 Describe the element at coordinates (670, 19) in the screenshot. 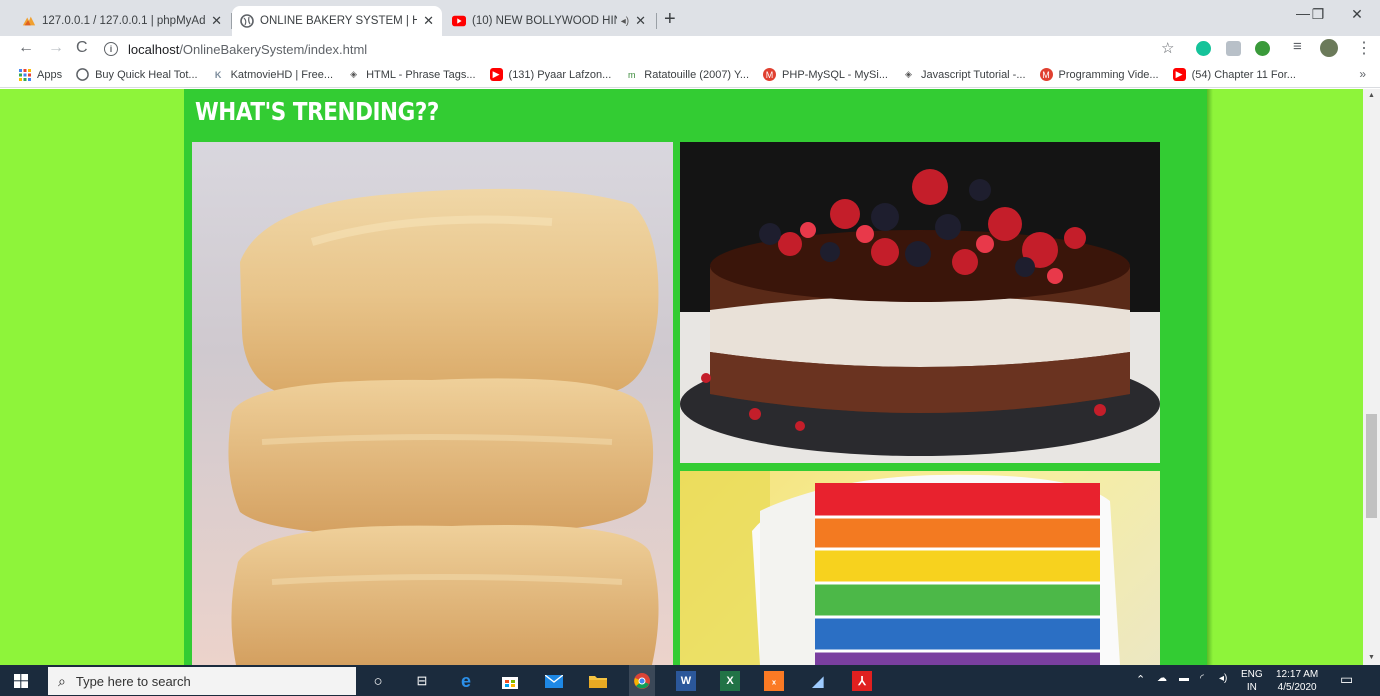

I see `new-tab-button: +` at that location.